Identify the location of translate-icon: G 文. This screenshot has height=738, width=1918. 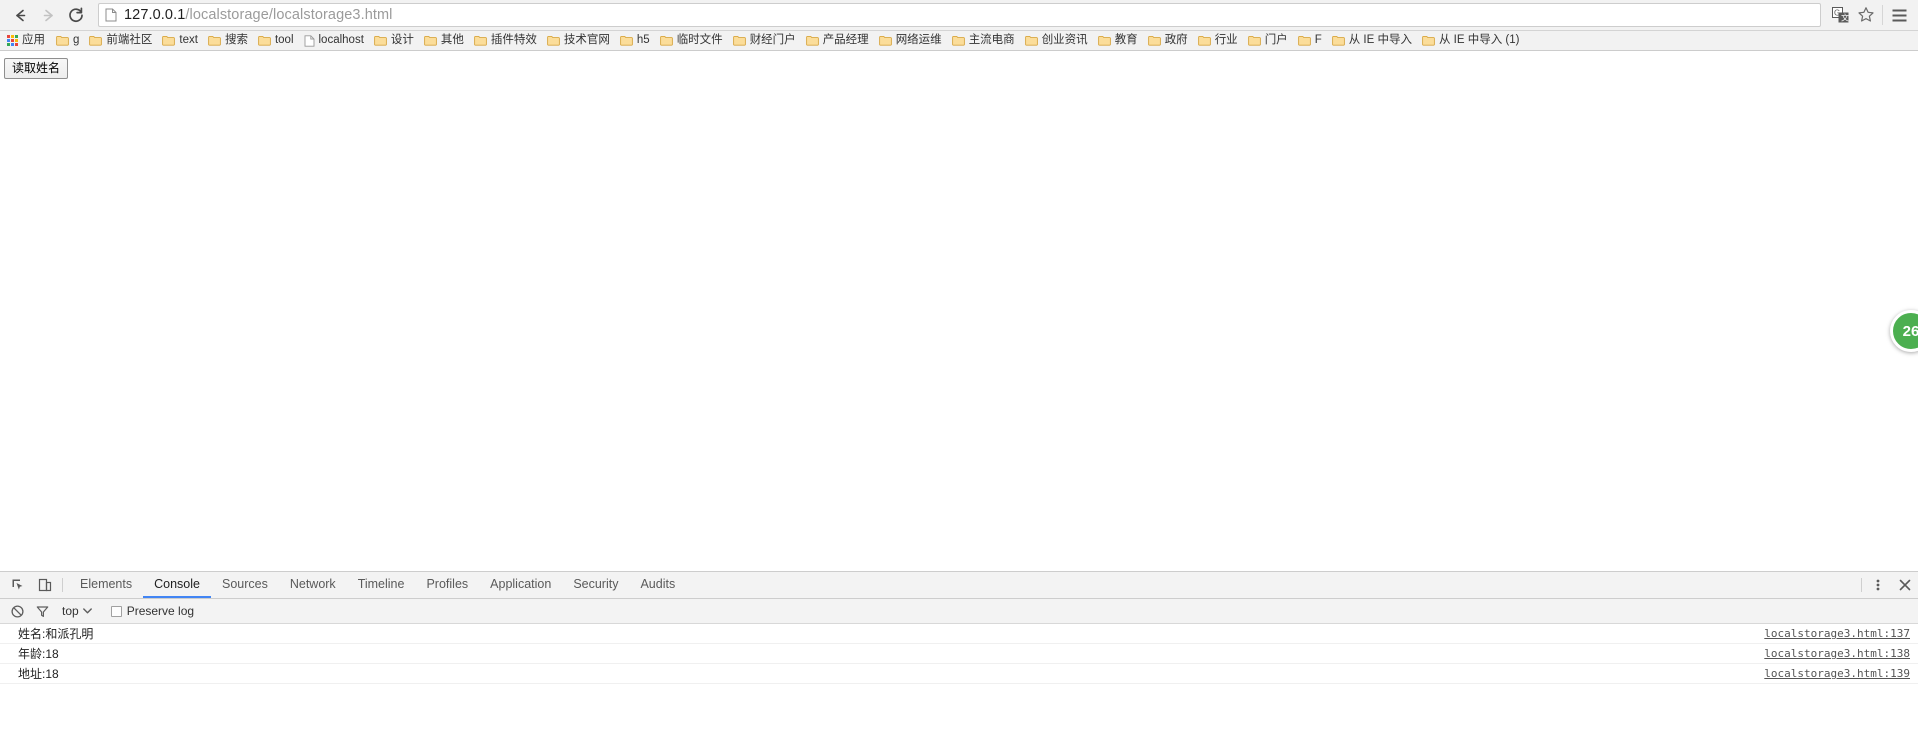
(1840, 15).